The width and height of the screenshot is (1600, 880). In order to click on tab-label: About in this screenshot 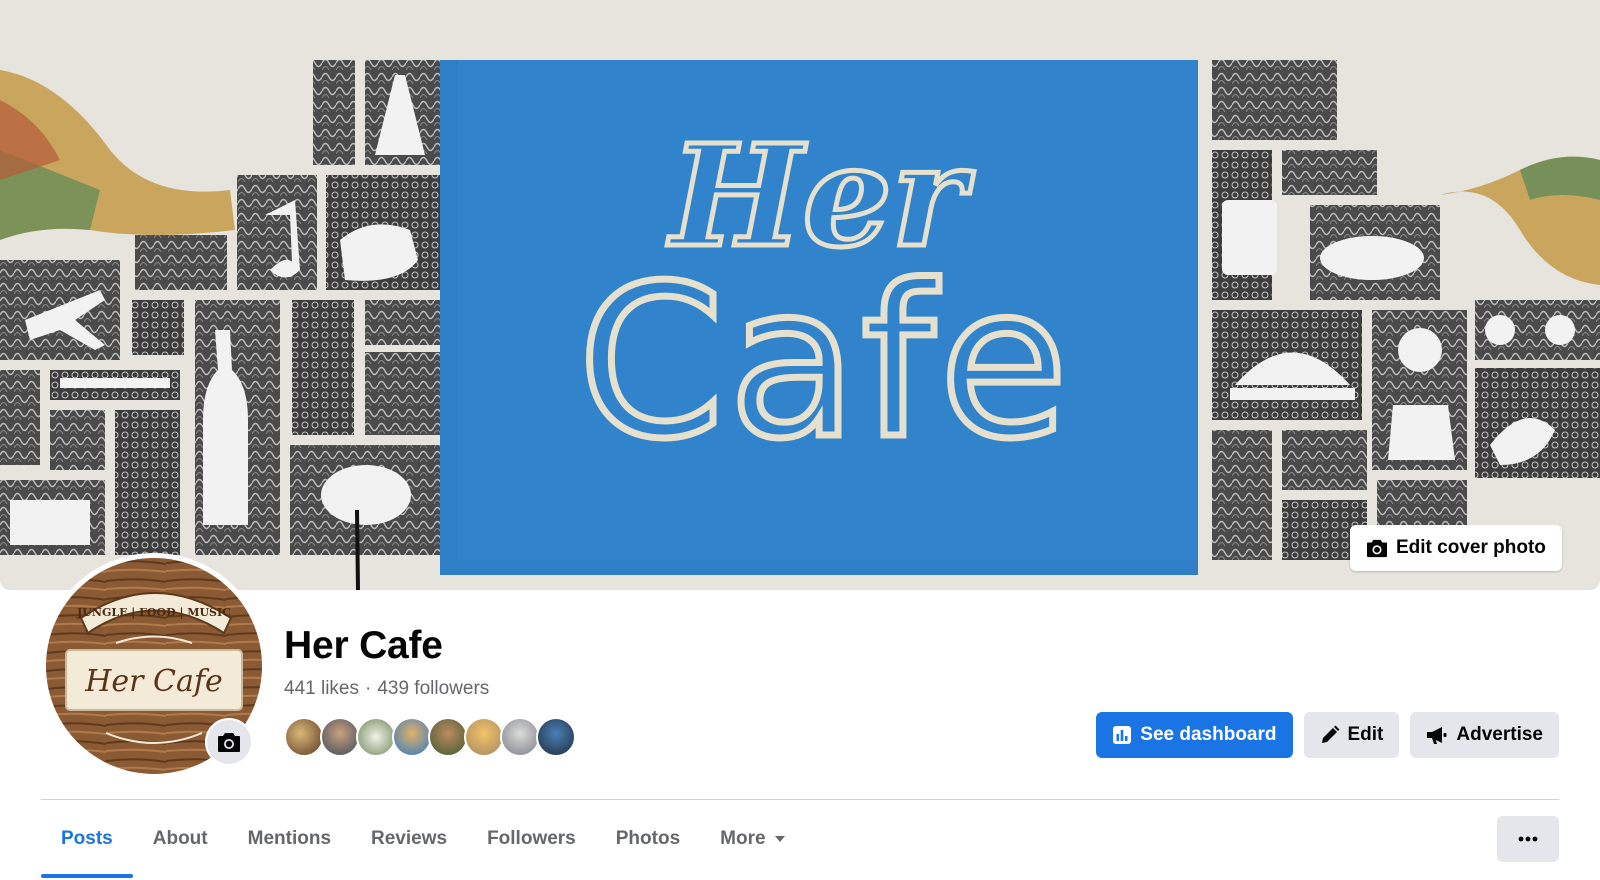, I will do `click(180, 838)`.